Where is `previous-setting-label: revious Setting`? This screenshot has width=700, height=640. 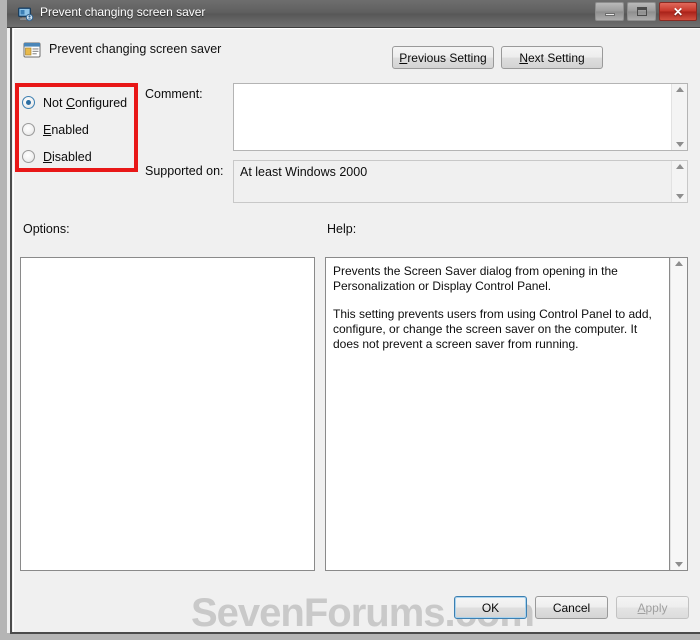 previous-setting-label: revious Setting is located at coordinates (447, 57).